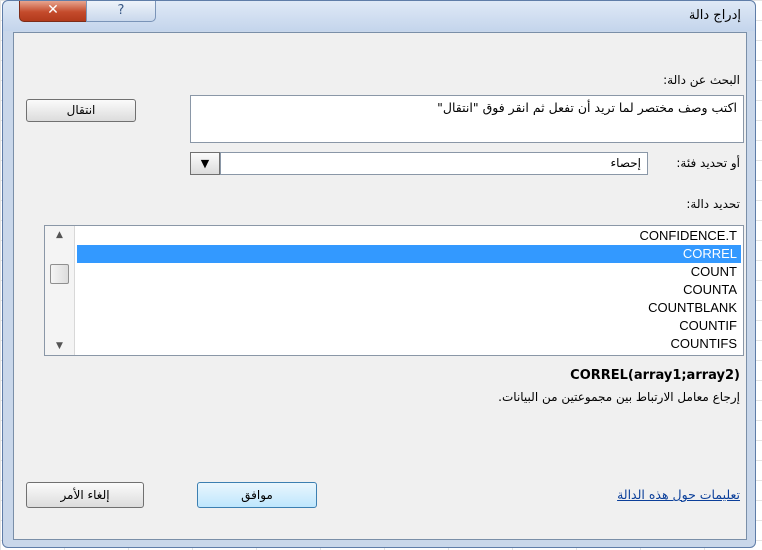 The height and width of the screenshot is (550, 762). What do you see at coordinates (409, 326) in the screenshot?
I see `function-list-item: COUNTIF` at bounding box center [409, 326].